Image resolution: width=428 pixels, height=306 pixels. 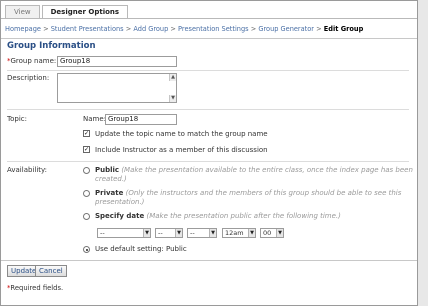 What do you see at coordinates (343, 29) in the screenshot?
I see `breadcrumb-current: Edit Group` at bounding box center [343, 29].